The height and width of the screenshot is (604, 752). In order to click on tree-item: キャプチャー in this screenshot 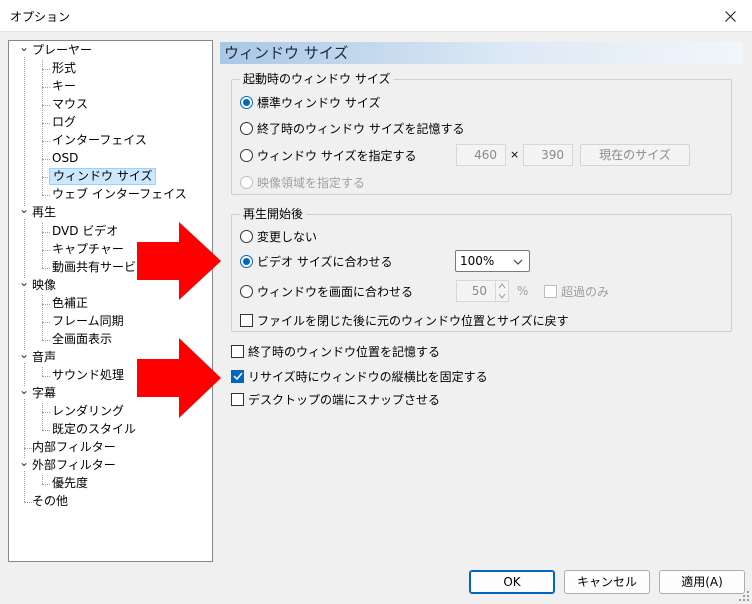, I will do `click(88, 249)`.